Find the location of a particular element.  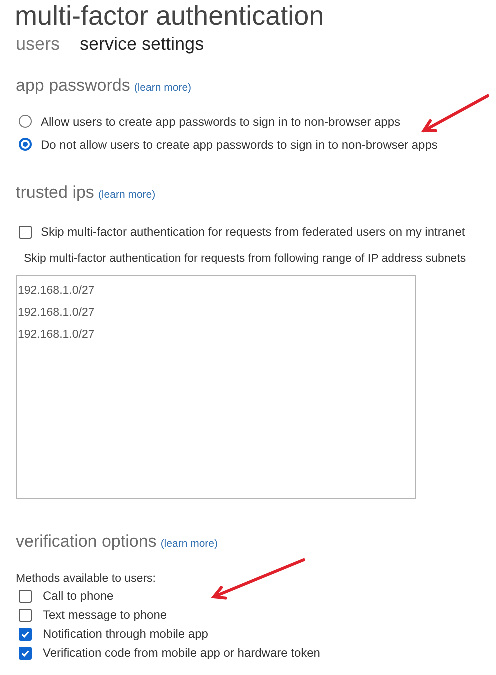

checkbox-label: Verification code from mobile app or hardware token is located at coordinates (181, 653).